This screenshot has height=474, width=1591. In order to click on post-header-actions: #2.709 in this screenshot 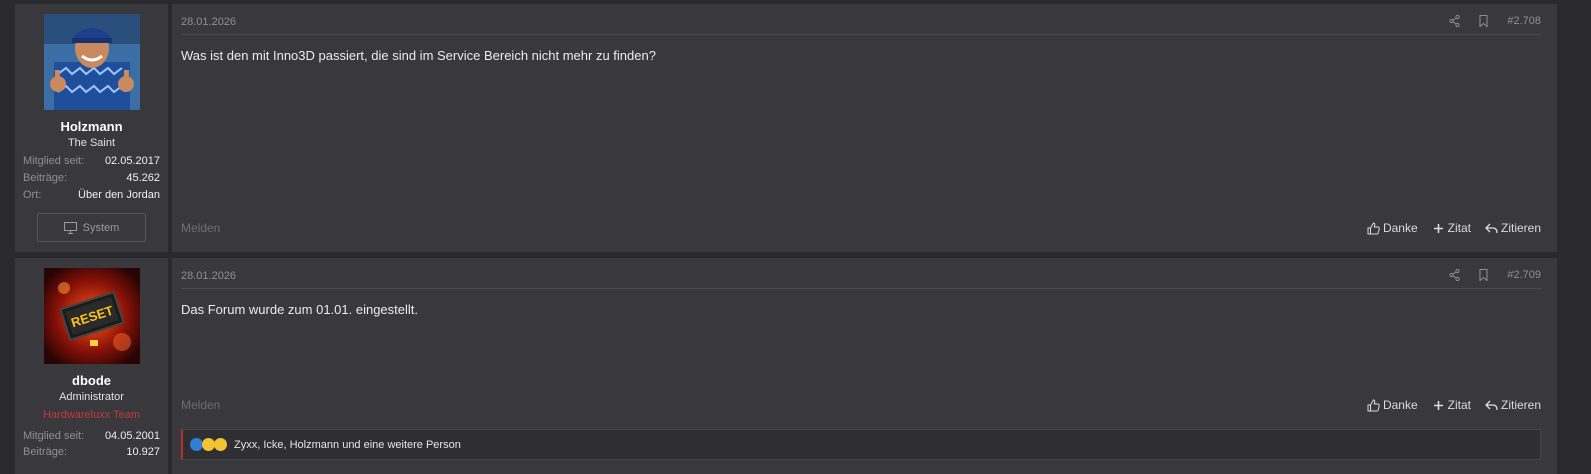, I will do `click(1495, 275)`.